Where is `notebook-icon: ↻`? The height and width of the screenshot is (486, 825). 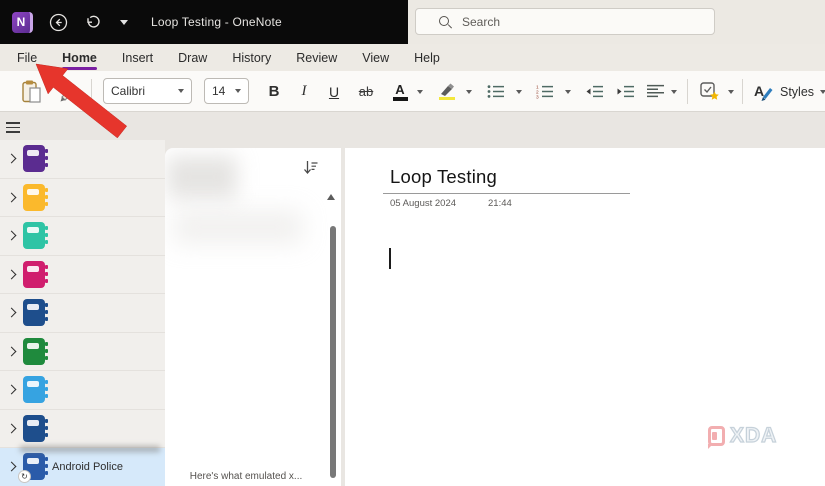
notebook-icon: ↻ is located at coordinates (33, 468).